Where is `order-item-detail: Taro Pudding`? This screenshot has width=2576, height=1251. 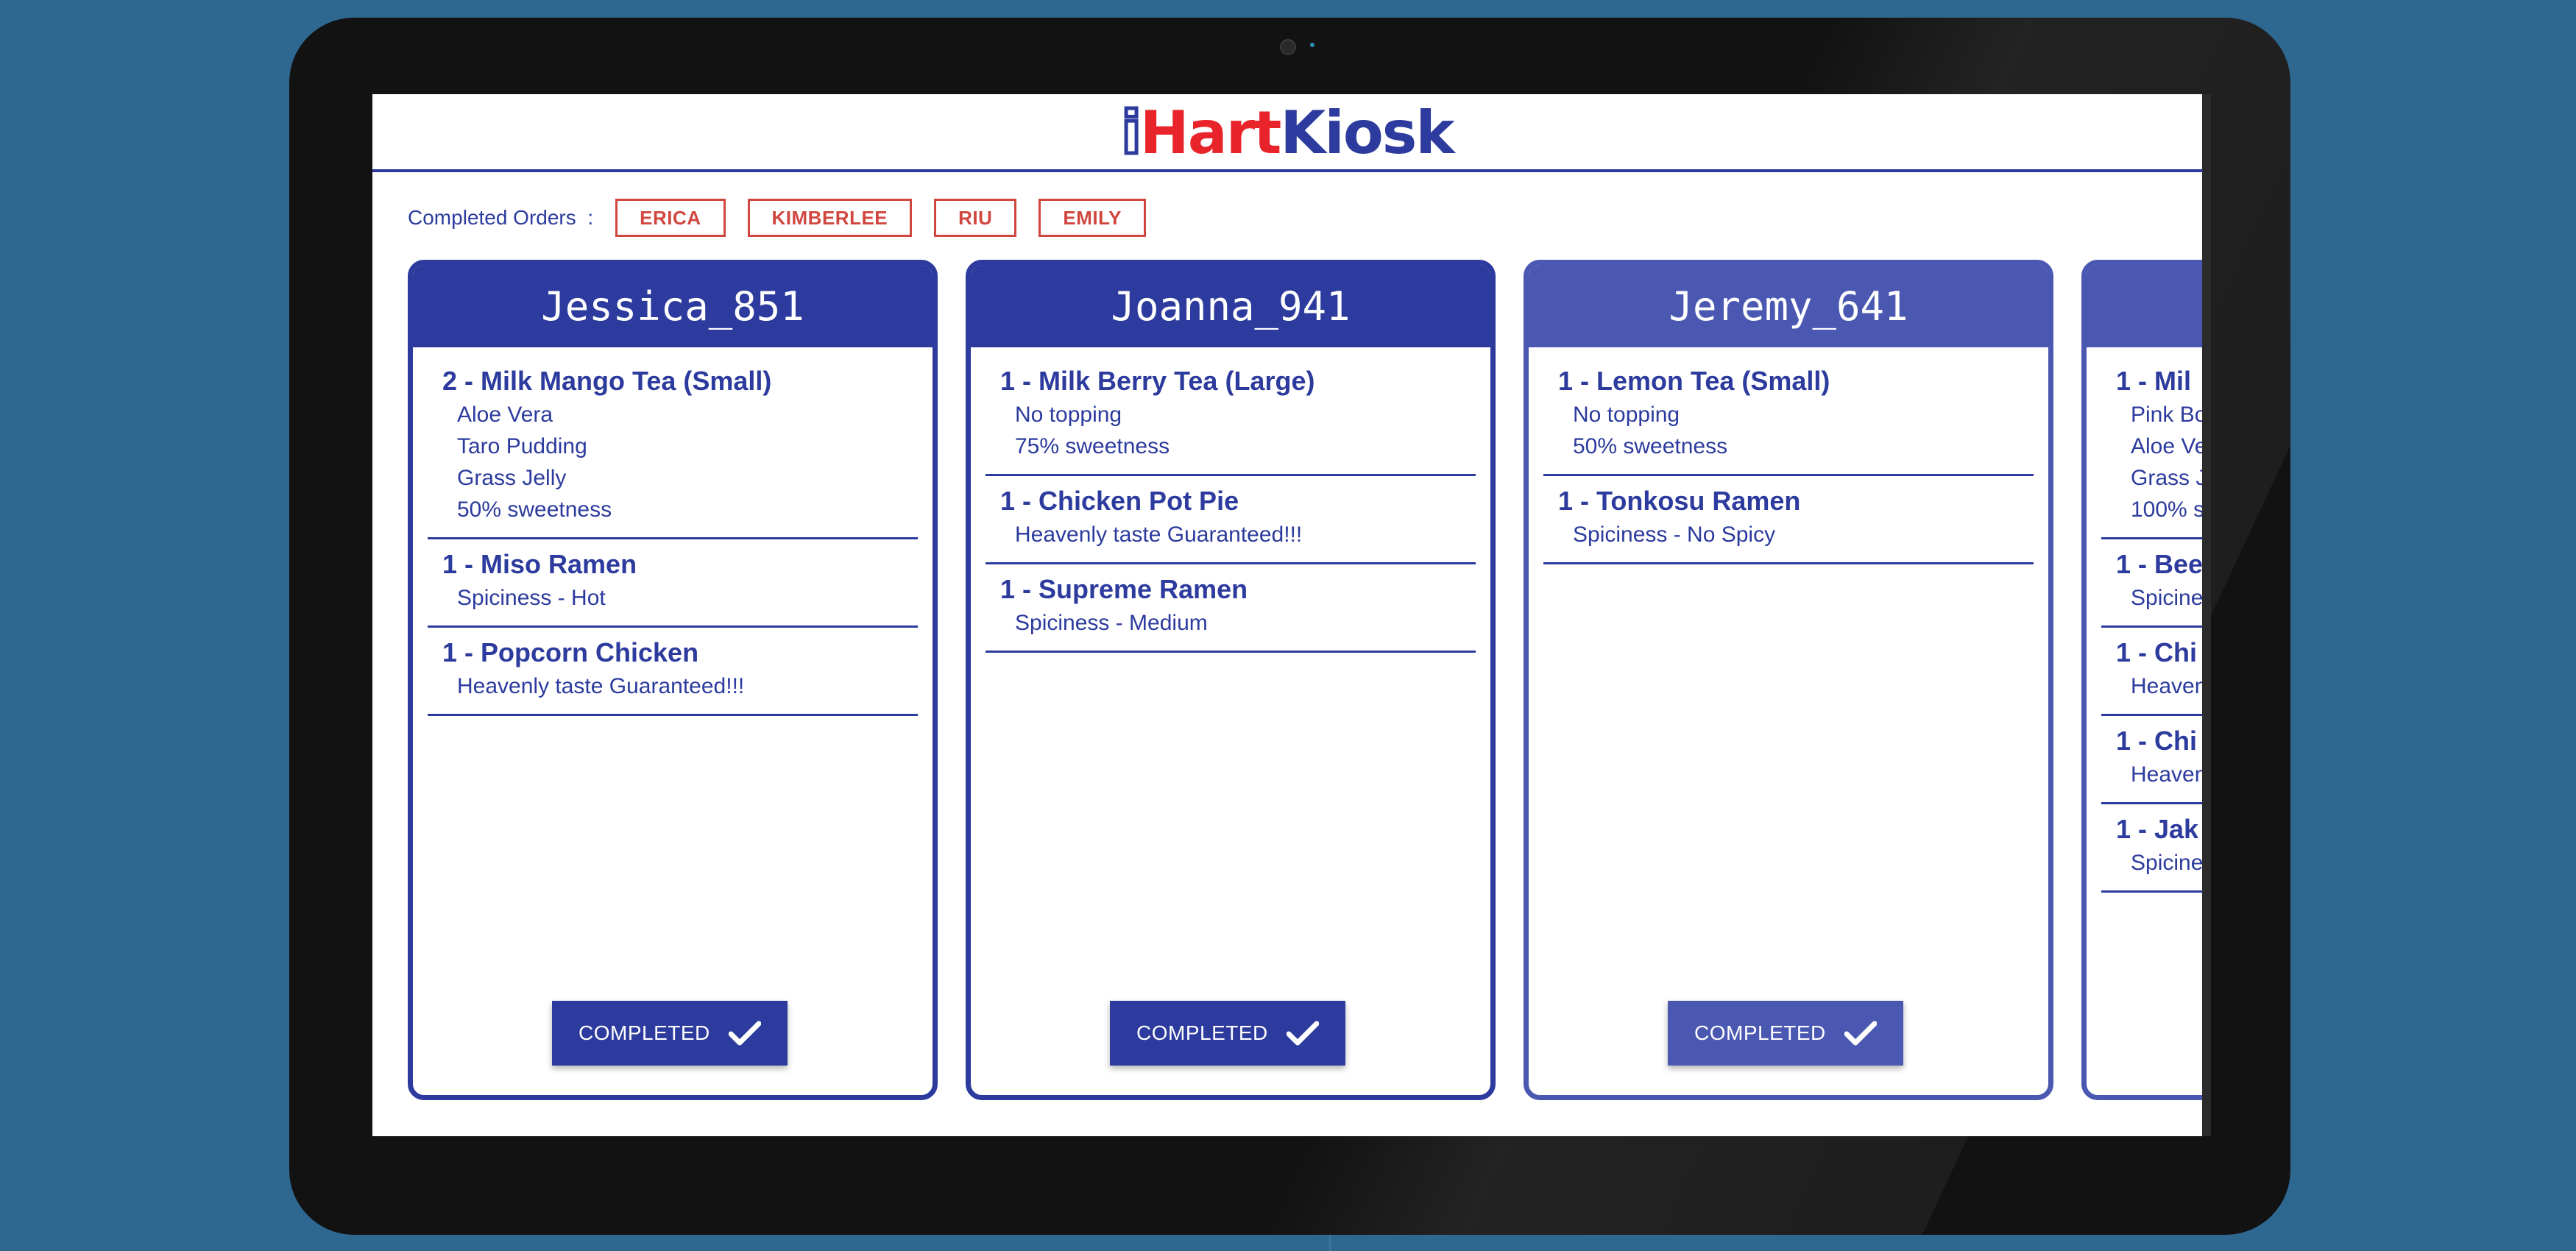
order-item-detail: Taro Pudding is located at coordinates (522, 446).